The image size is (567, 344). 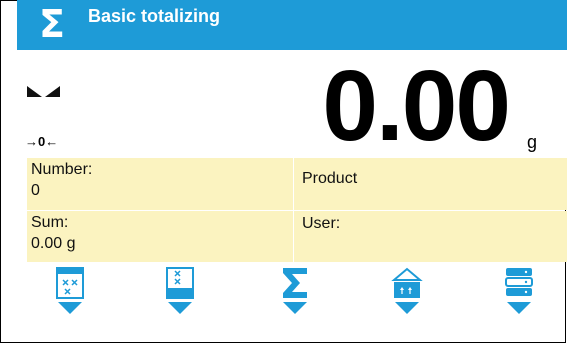 What do you see at coordinates (532, 142) in the screenshot?
I see `weight-unit: g` at bounding box center [532, 142].